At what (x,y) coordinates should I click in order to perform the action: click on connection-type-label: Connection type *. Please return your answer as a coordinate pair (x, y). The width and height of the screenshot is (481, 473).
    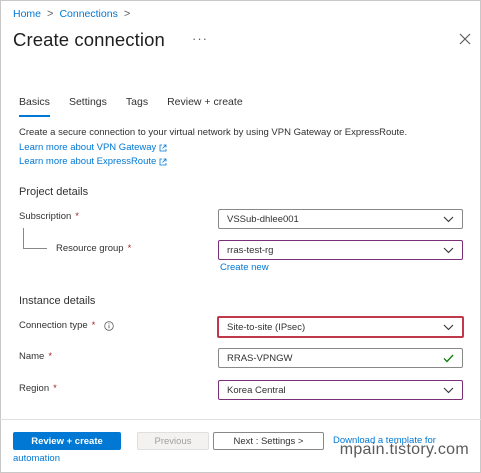
    Looking at the image, I should click on (67, 325).